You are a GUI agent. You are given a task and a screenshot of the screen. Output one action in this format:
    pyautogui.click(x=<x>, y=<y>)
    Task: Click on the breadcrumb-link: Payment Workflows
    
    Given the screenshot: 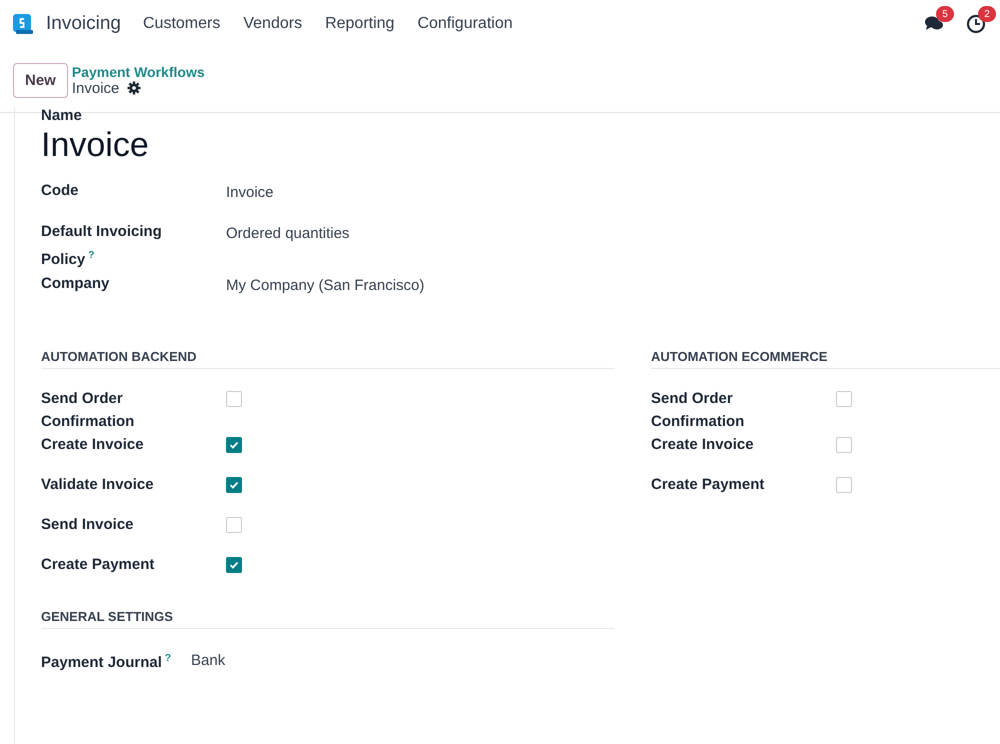 What is the action you would take?
    pyautogui.click(x=138, y=72)
    